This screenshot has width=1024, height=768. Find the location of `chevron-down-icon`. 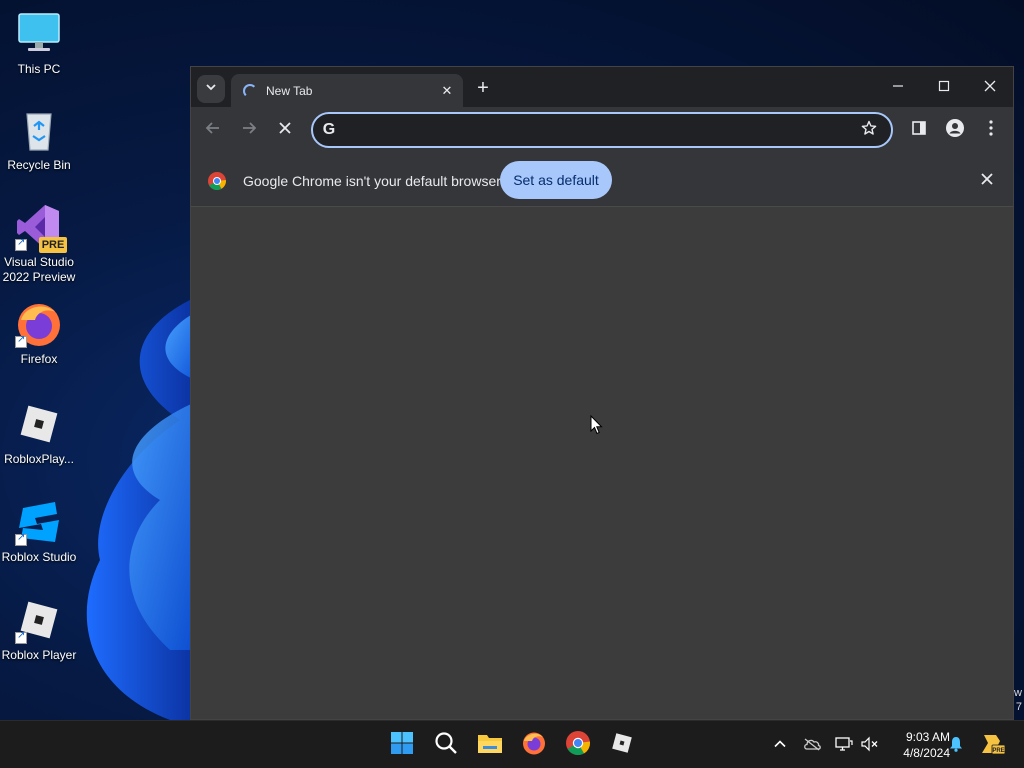

chevron-down-icon is located at coordinates (211, 89).